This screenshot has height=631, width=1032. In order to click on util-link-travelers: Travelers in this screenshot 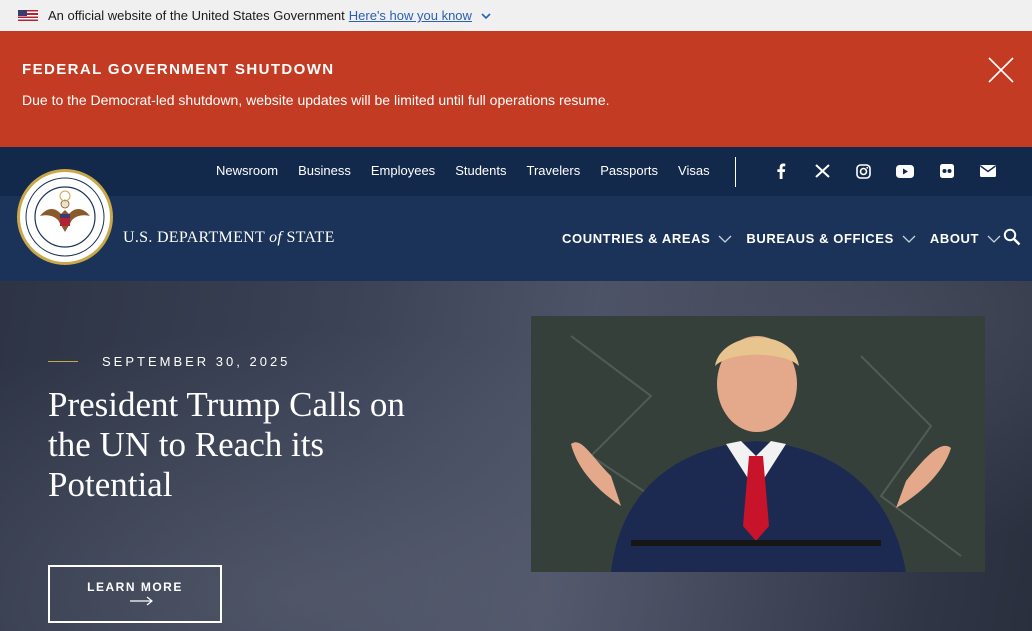, I will do `click(554, 170)`.